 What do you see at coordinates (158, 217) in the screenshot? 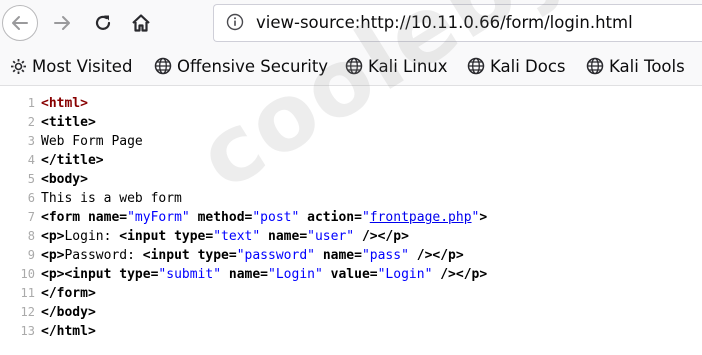
I see `attr-value: "myForm"` at bounding box center [158, 217].